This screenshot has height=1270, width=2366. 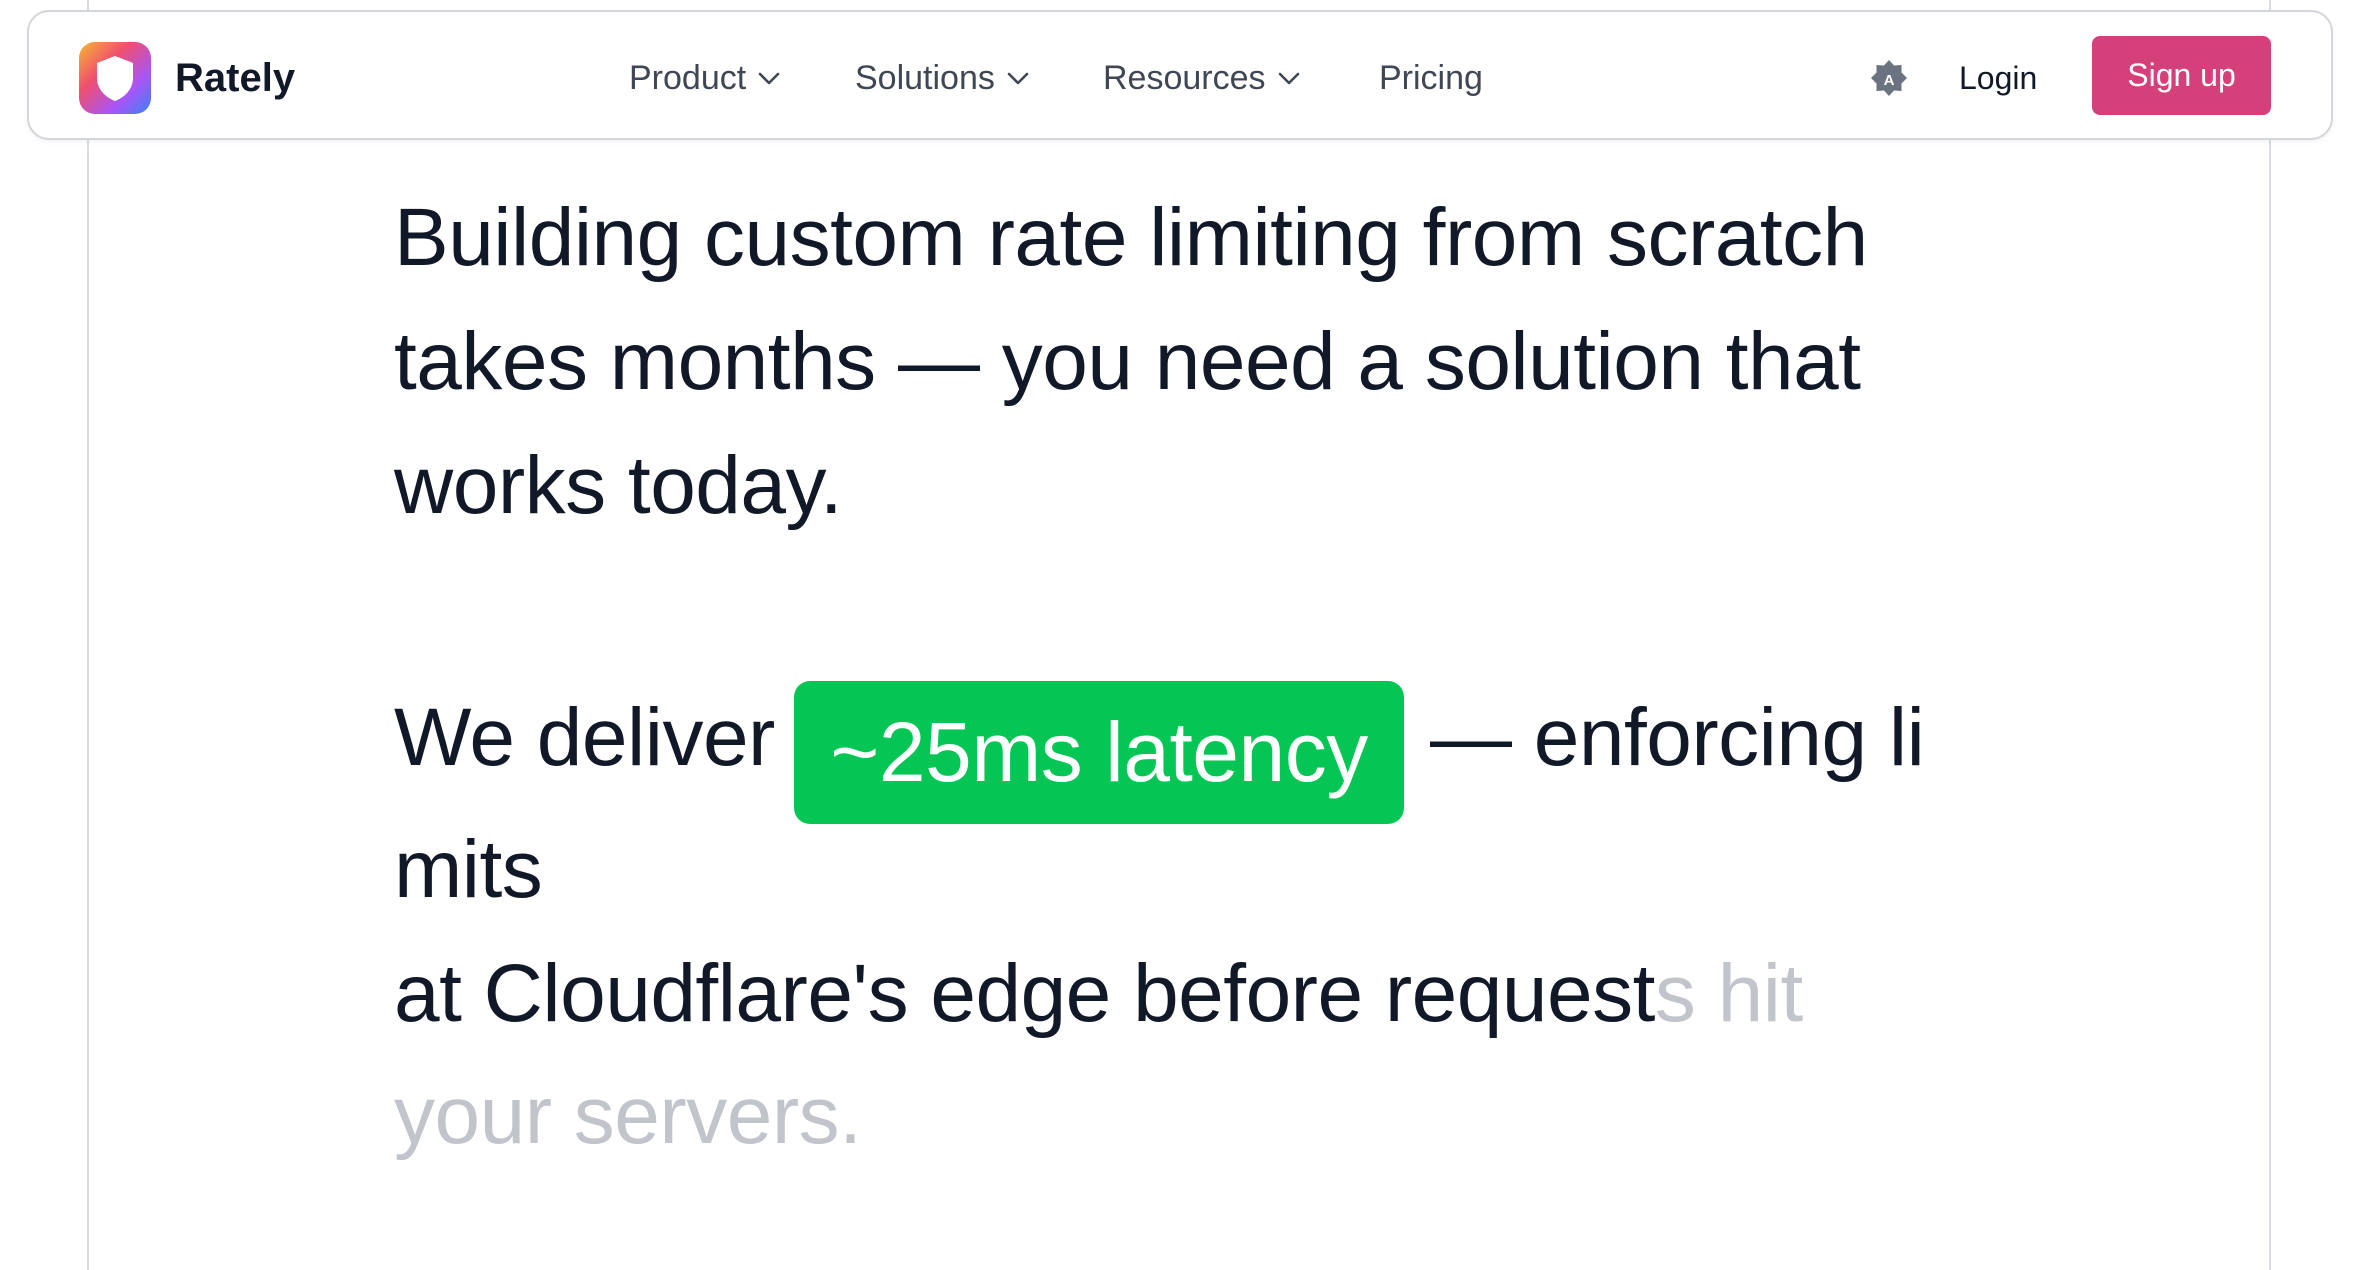 I want to click on nav-pricing-label: Pricing, so click(x=1431, y=78).